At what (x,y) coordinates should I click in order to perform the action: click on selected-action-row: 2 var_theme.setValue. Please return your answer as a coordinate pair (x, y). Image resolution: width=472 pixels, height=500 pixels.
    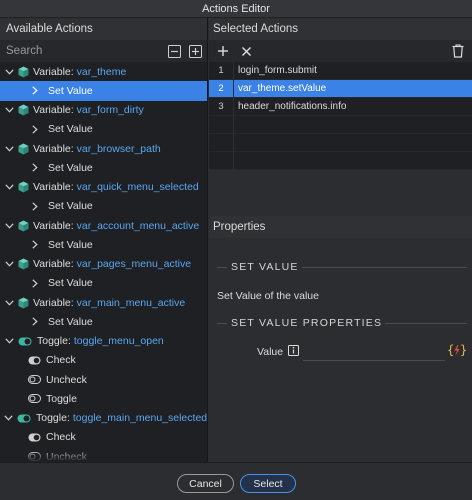
    Looking at the image, I should click on (340, 89).